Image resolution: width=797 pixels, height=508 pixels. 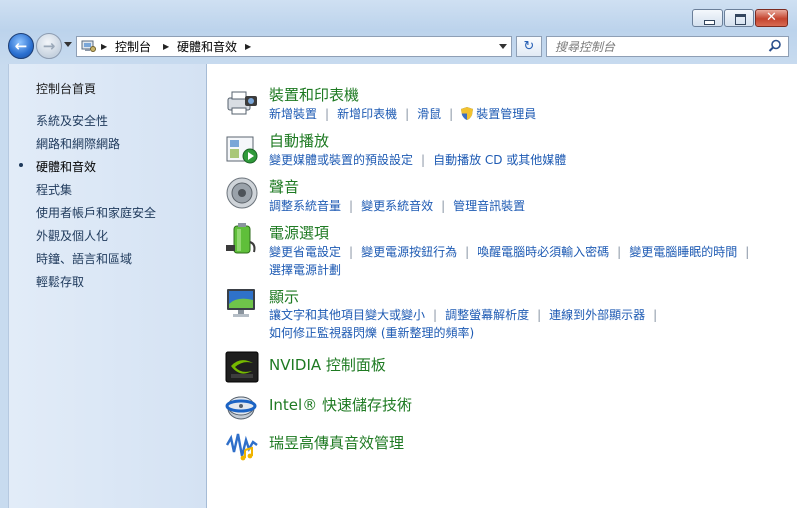 What do you see at coordinates (60, 281) in the screenshot?
I see `sidebar-item-ease-of-access: 輕鬆存取` at bounding box center [60, 281].